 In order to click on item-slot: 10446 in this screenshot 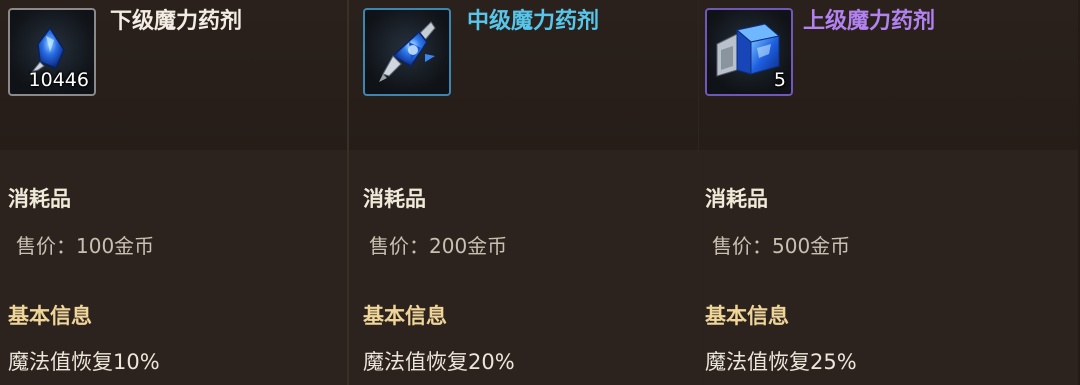, I will do `click(52, 52)`.